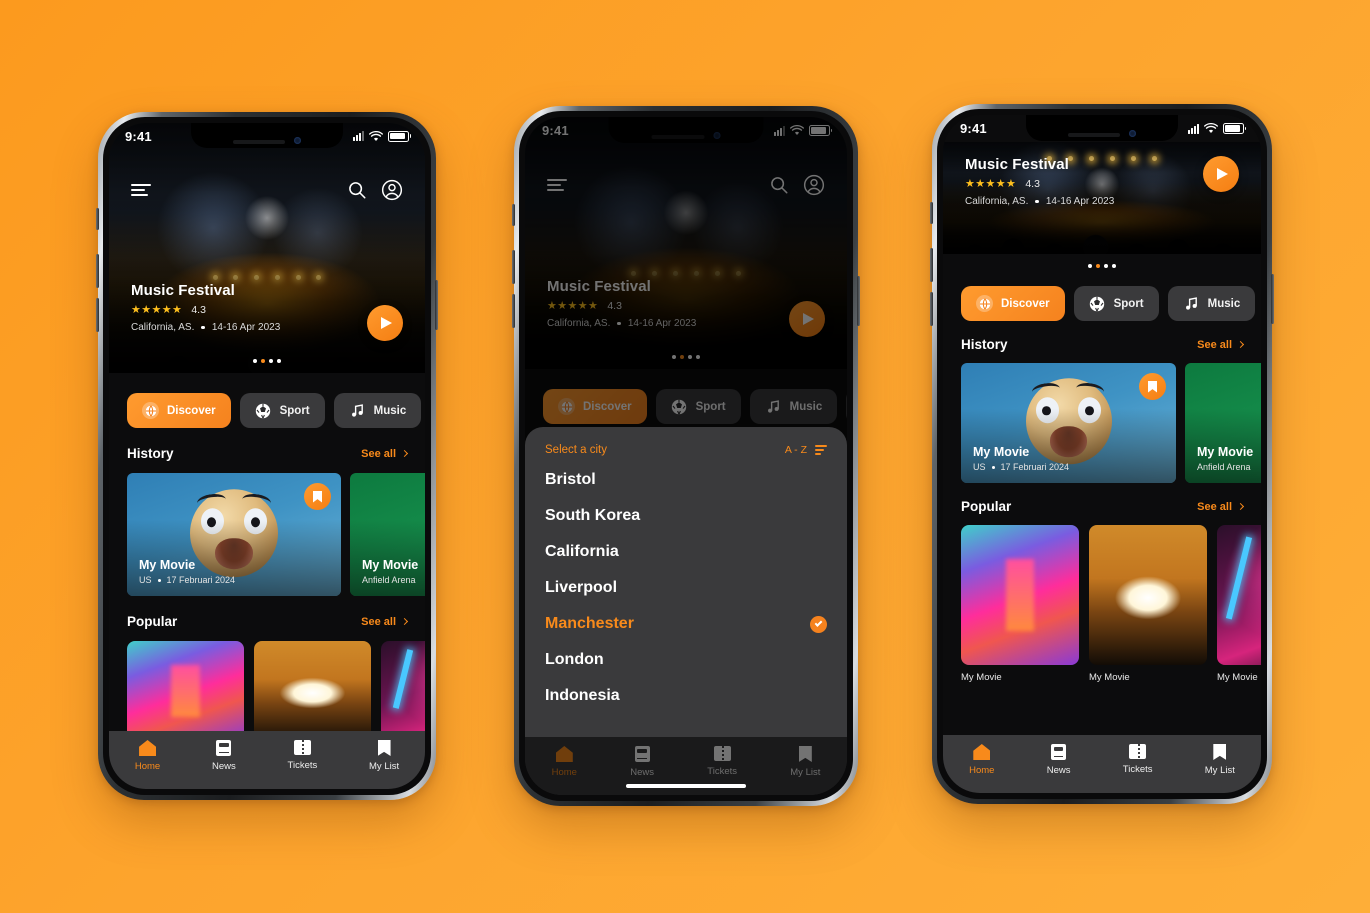 This screenshot has height=913, width=1370. What do you see at coordinates (267, 612) in the screenshot?
I see `section-header-popular: Popular See all` at bounding box center [267, 612].